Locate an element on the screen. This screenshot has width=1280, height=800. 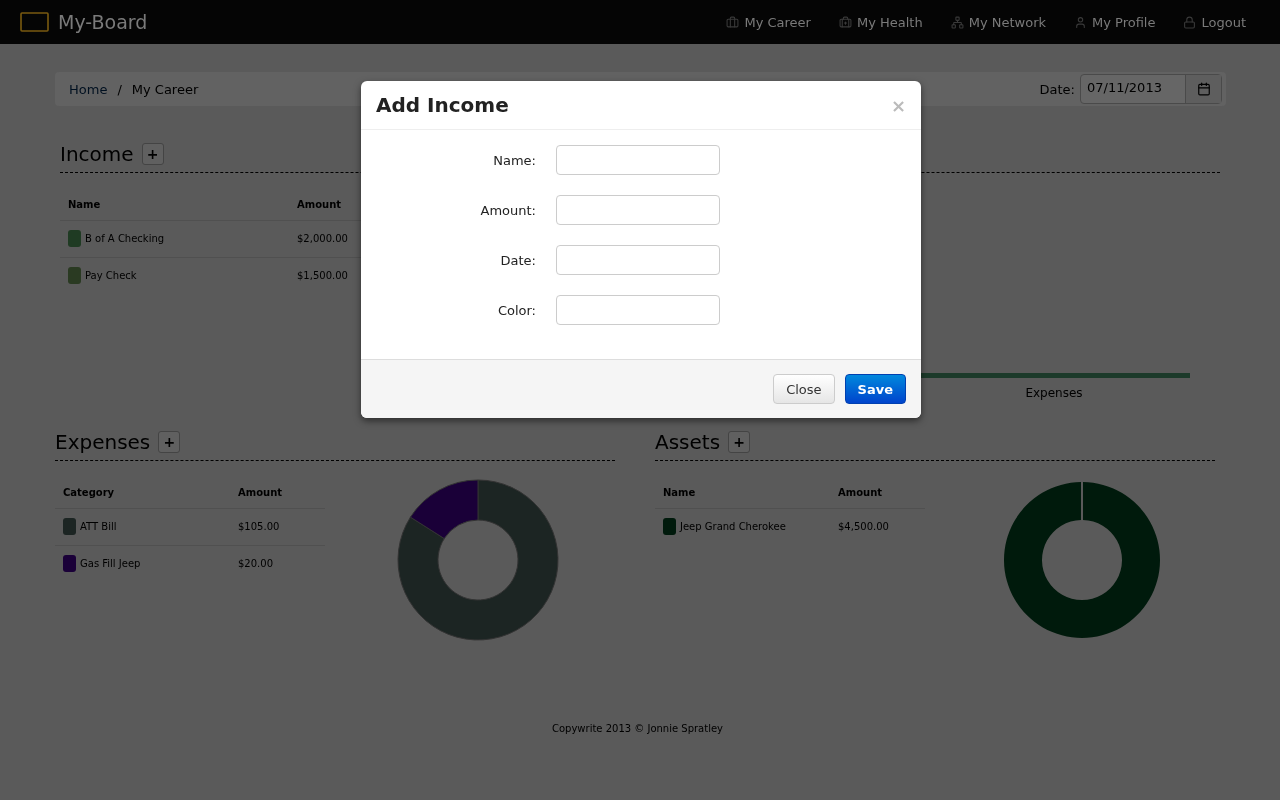
close-dialog-button: Close is located at coordinates (804, 389).